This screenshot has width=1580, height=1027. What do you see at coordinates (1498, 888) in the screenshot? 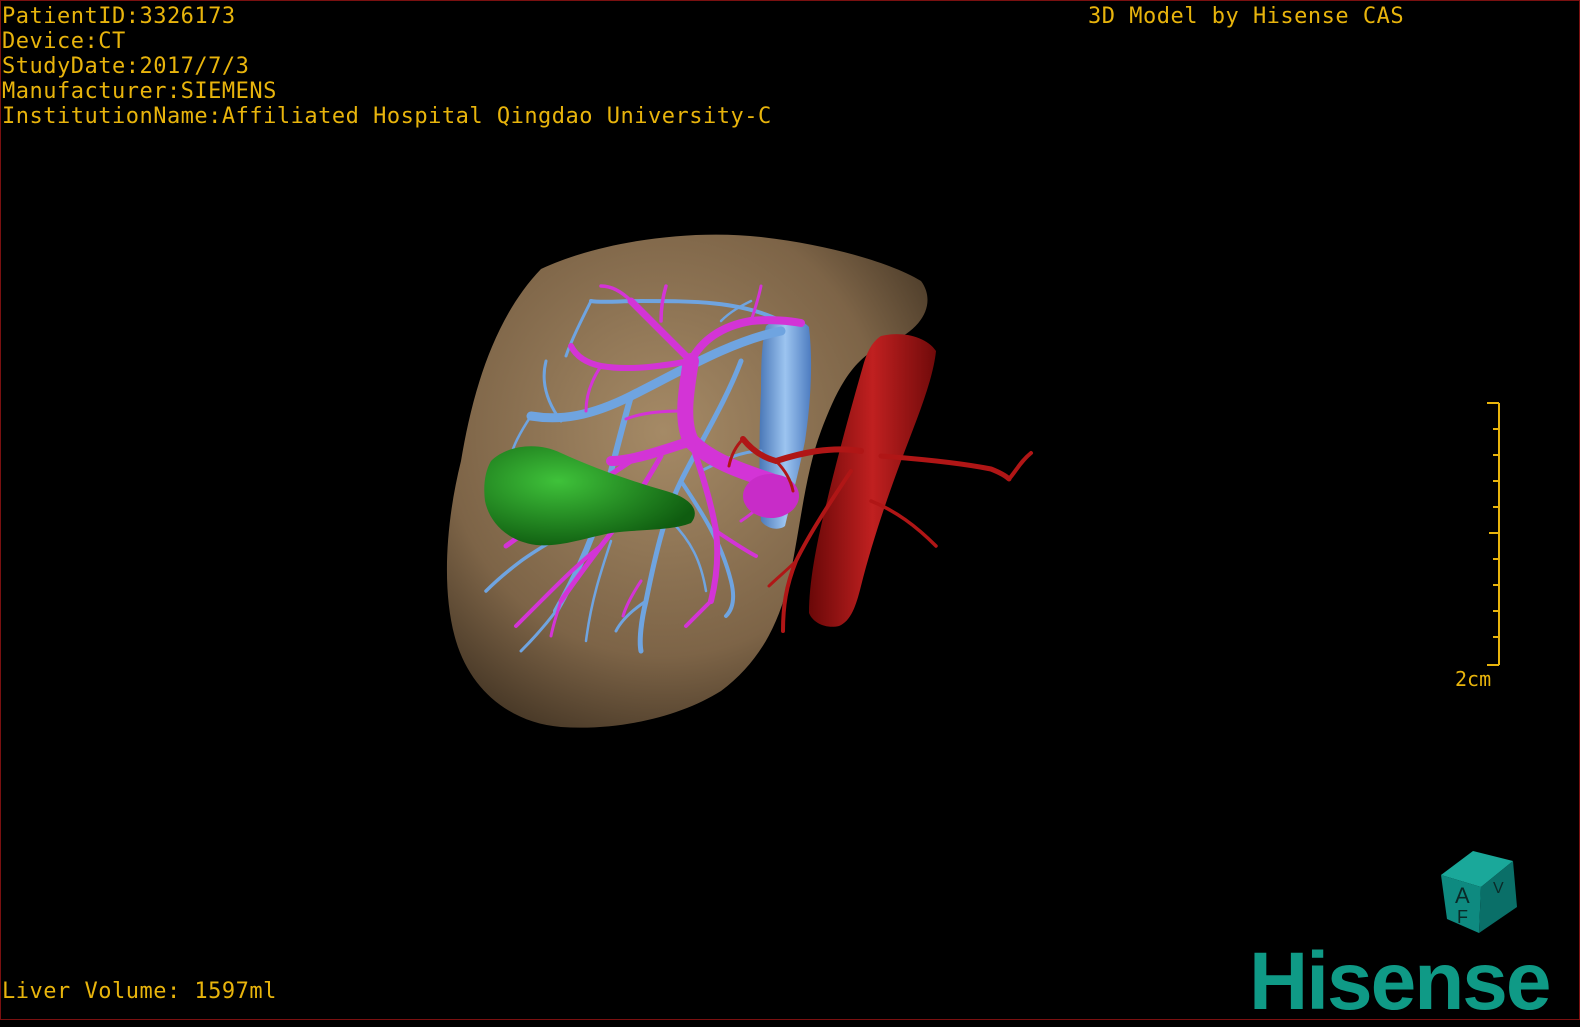
I see `cube-face-label: V` at bounding box center [1498, 888].